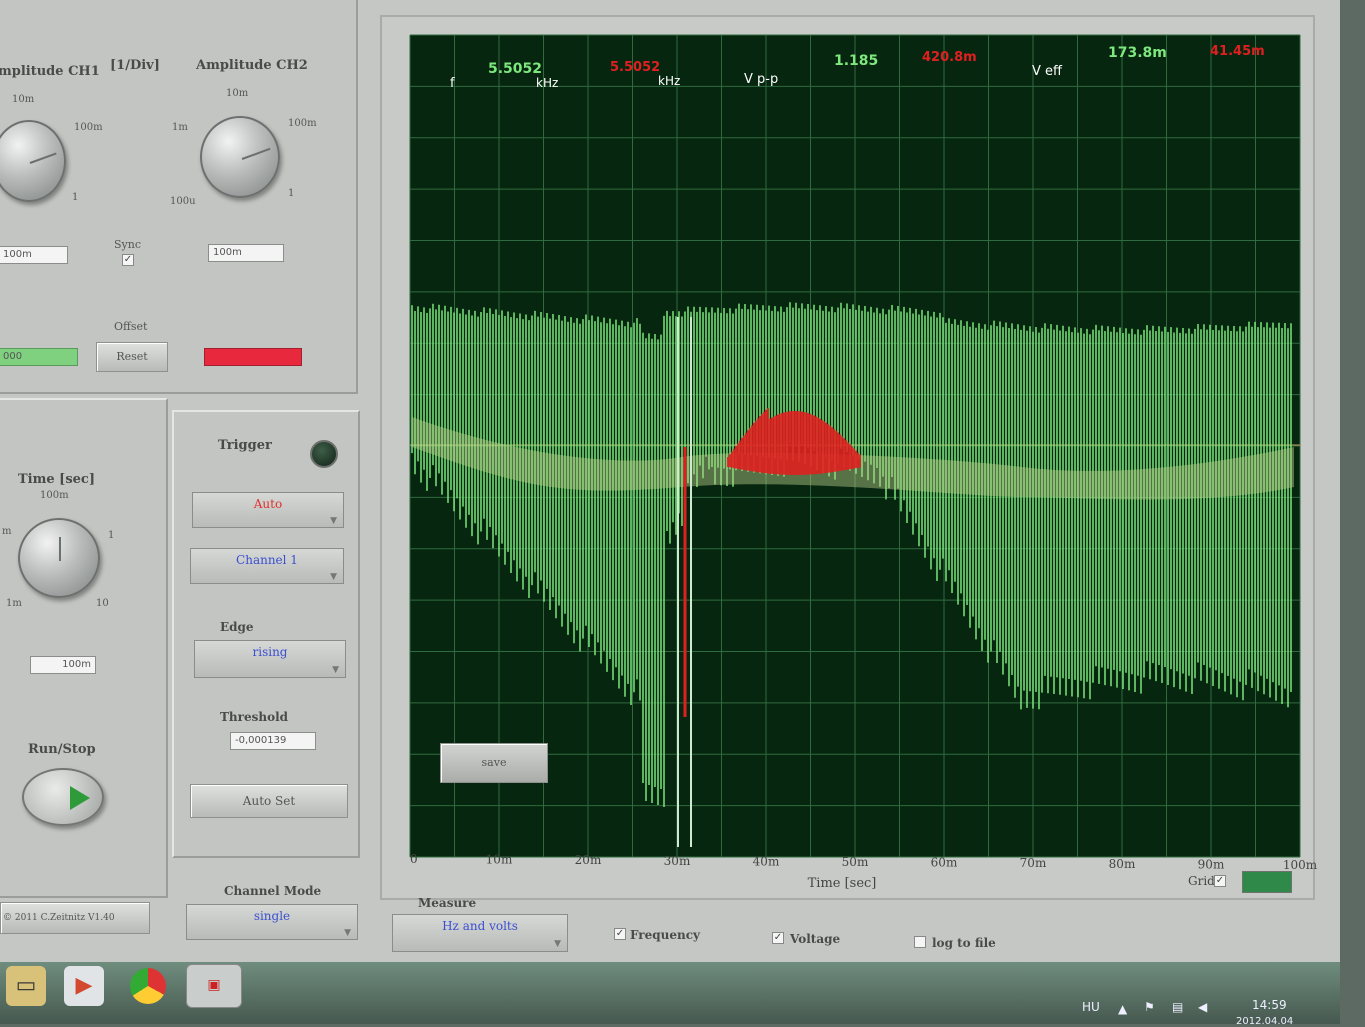 Image resolution: width=1365 pixels, height=1027 pixels. I want to click on div-unit-label: [1/Div], so click(135, 65).